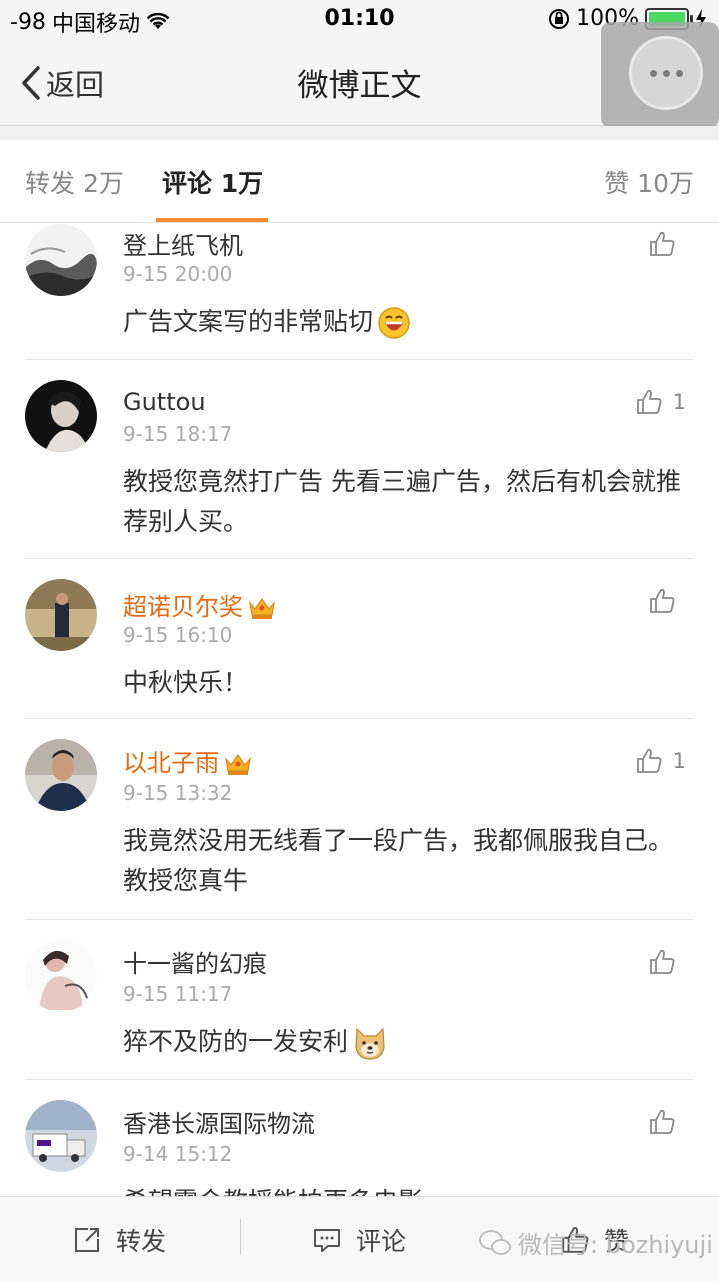  I want to click on orientation-lock-icon, so click(559, 18).